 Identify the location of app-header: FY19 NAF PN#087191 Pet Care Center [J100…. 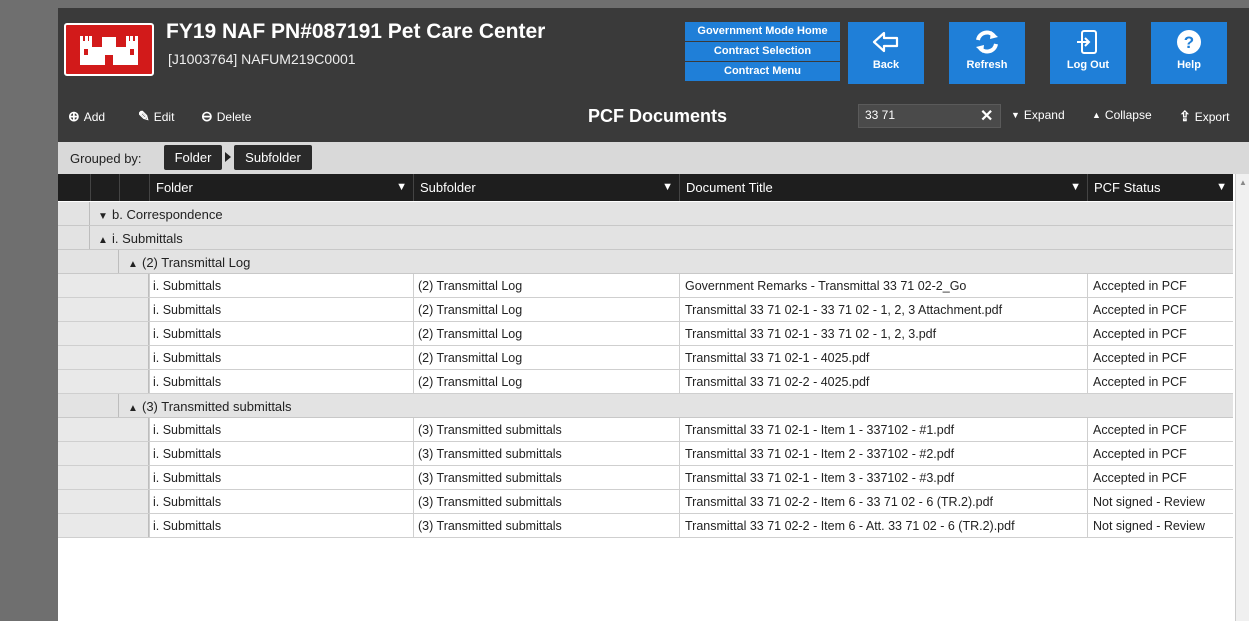
(653, 50).